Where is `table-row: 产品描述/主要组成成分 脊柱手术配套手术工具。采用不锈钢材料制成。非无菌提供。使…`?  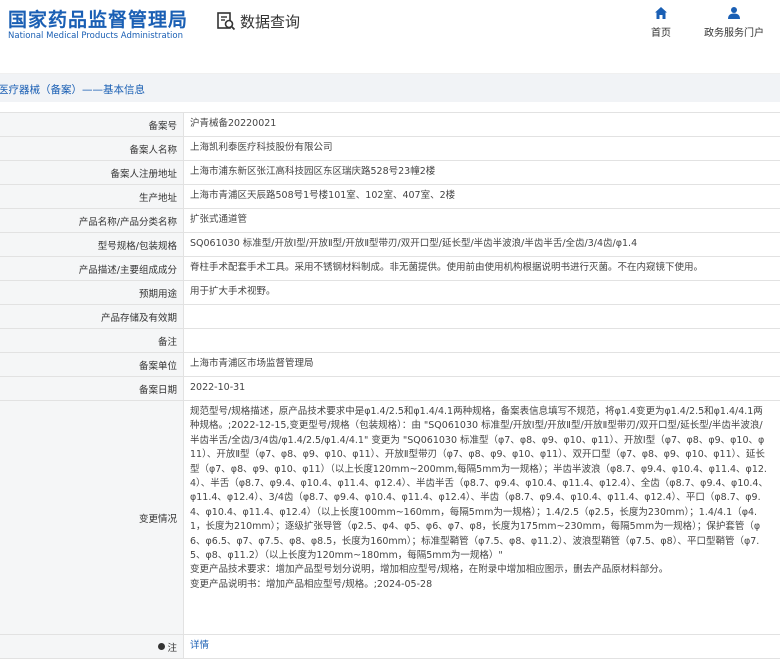 table-row: 产品描述/主要组成成分 脊柱手术配套手术工具。采用不锈钢材料制成。非无菌提供。使… is located at coordinates (390, 269).